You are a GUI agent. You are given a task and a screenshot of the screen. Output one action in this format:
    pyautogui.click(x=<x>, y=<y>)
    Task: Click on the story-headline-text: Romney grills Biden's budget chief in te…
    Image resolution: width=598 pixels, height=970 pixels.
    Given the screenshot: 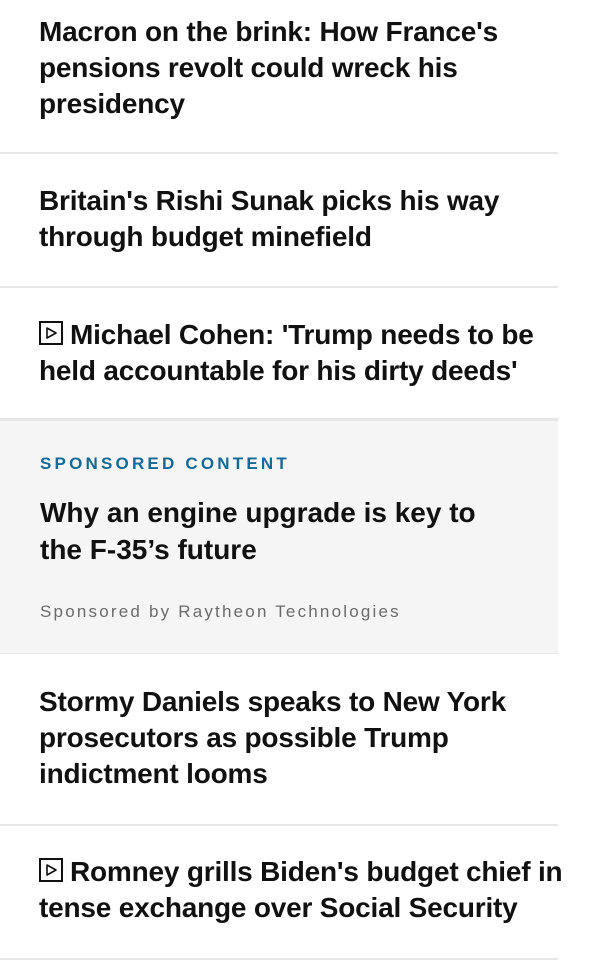 What is the action you would take?
    pyautogui.click(x=301, y=889)
    